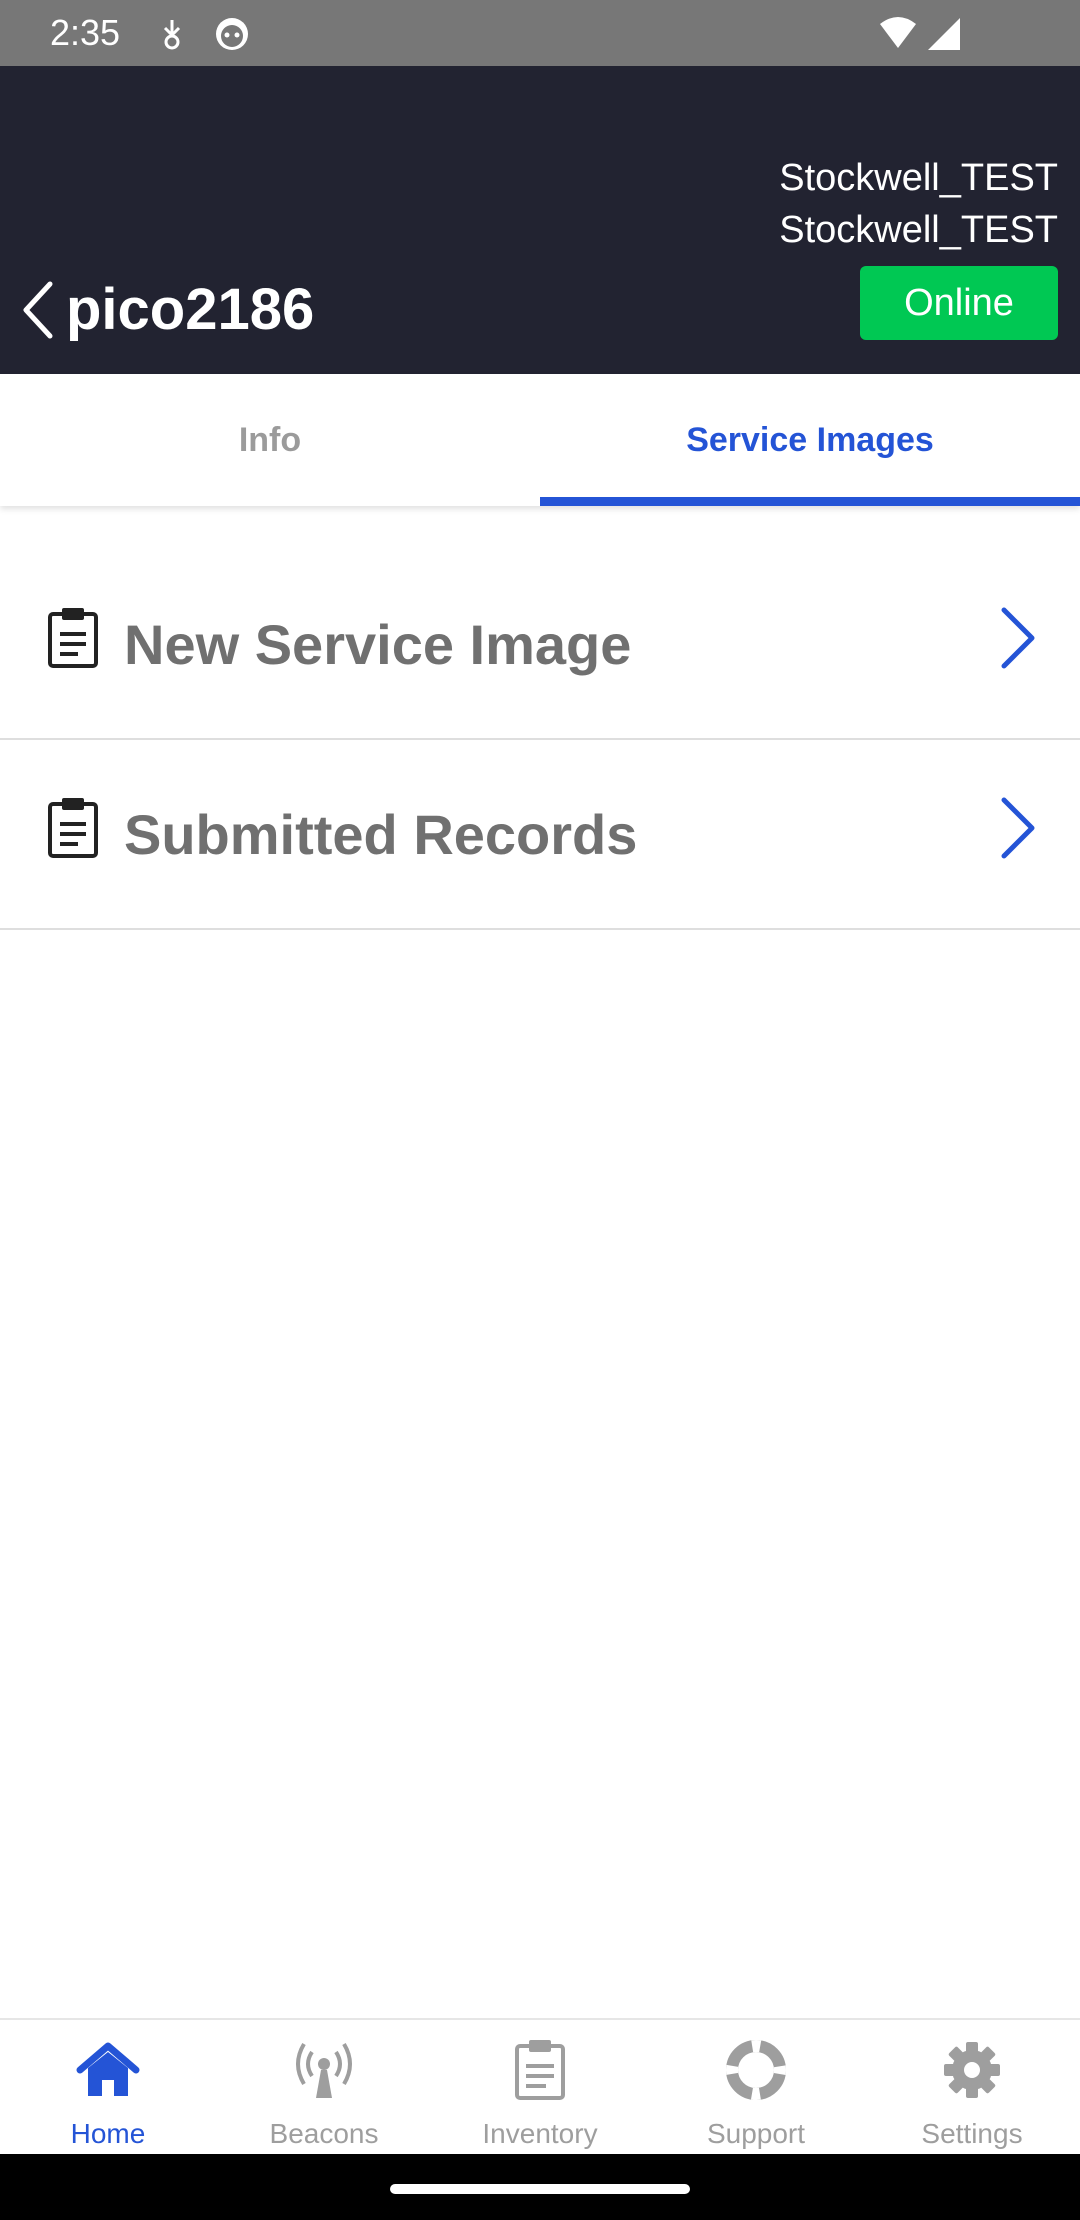  I want to click on list-item-label: Submitted Records, so click(381, 834).